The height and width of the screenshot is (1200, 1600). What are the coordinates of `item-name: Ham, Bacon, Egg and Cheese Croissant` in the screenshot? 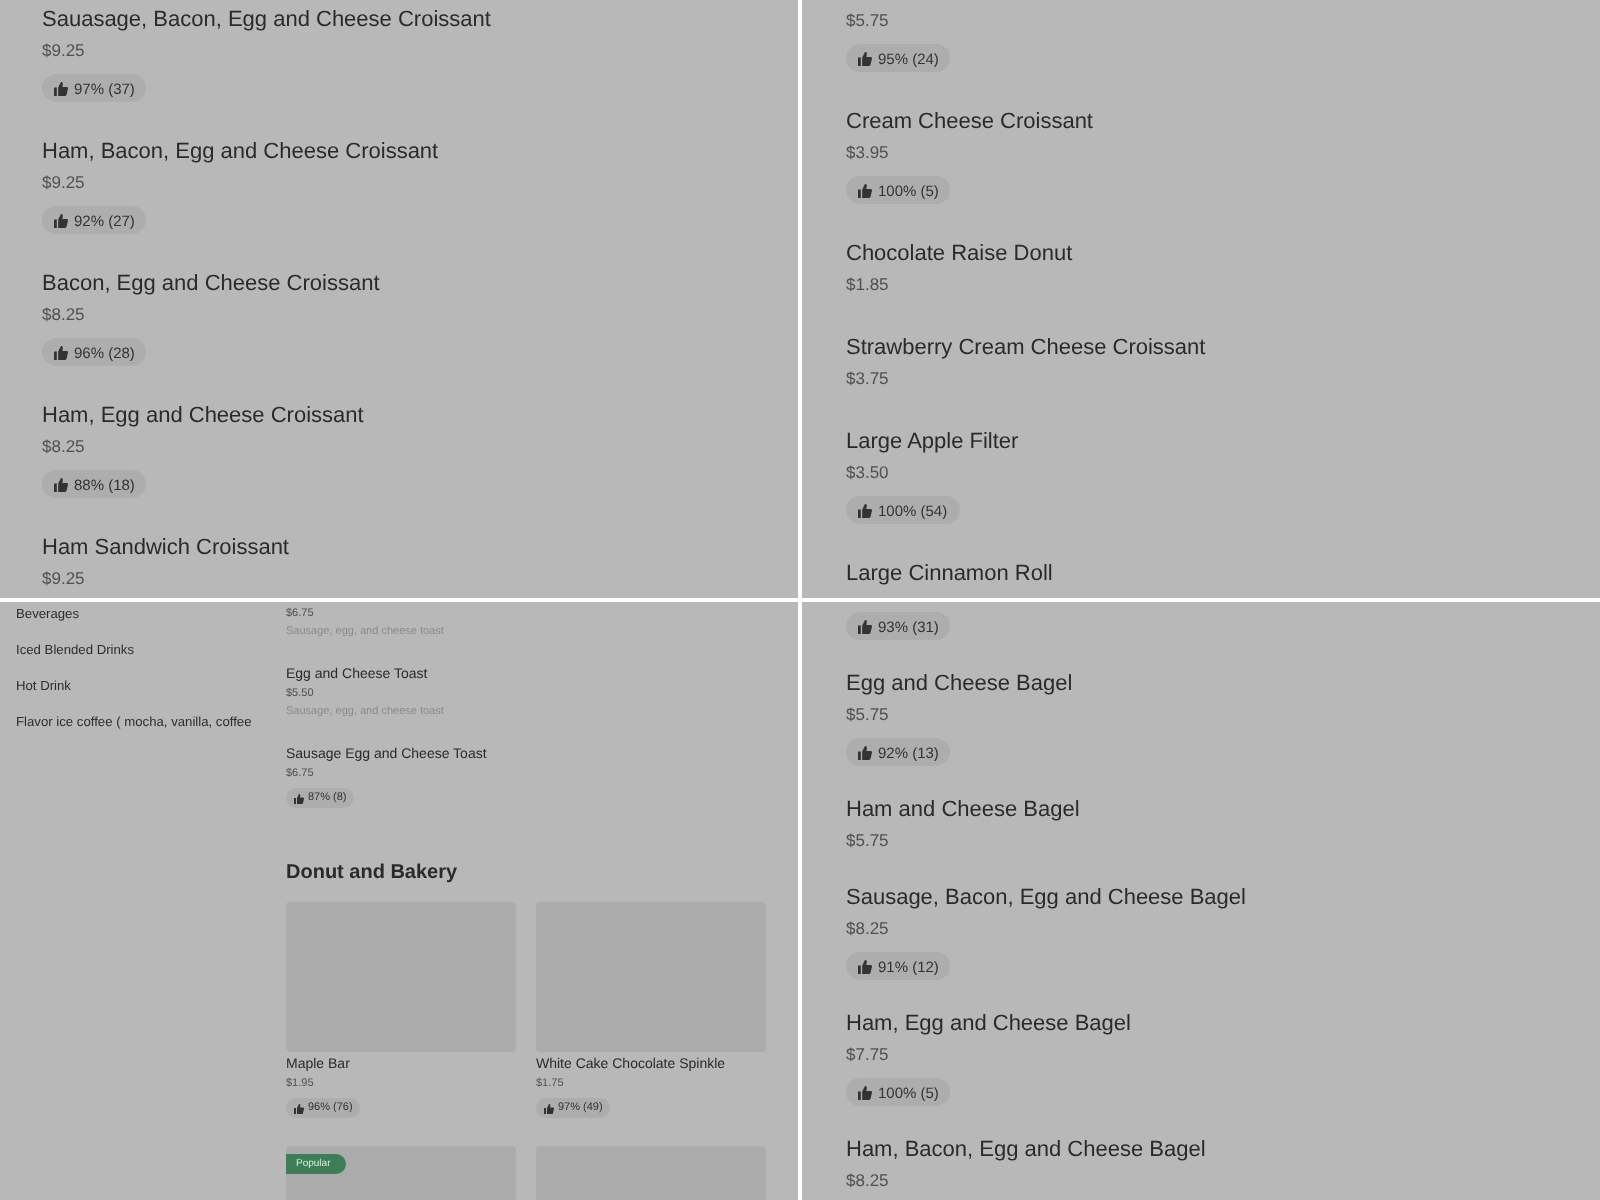 It's located at (420, 152).